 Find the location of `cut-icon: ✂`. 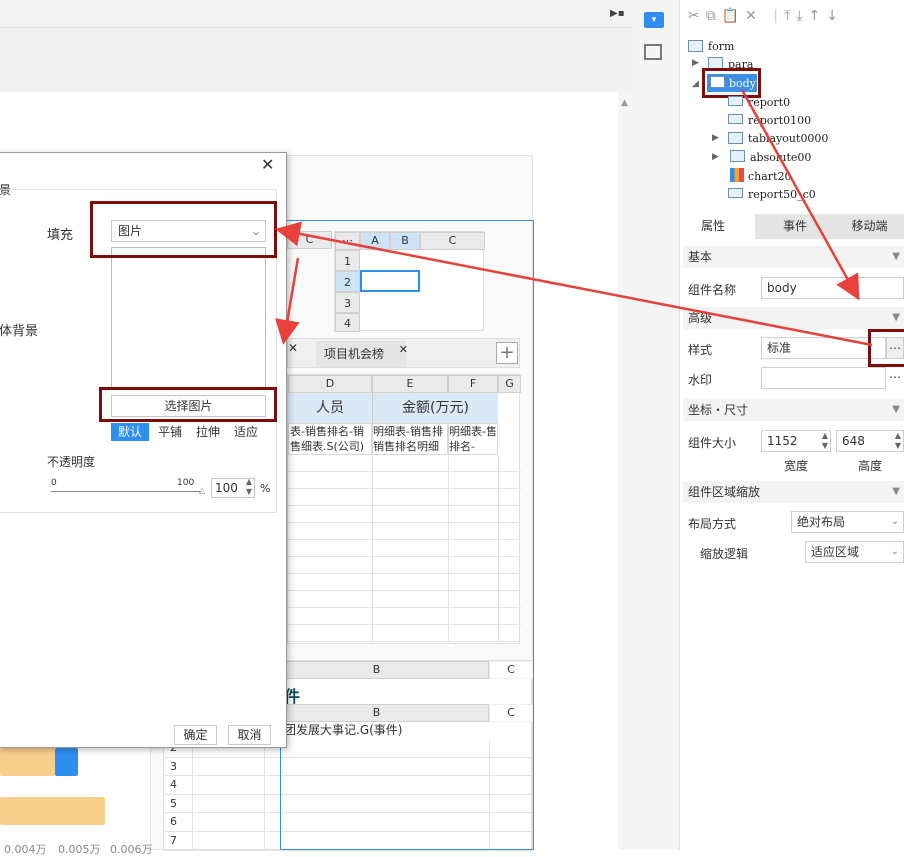

cut-icon: ✂ is located at coordinates (697, 16).